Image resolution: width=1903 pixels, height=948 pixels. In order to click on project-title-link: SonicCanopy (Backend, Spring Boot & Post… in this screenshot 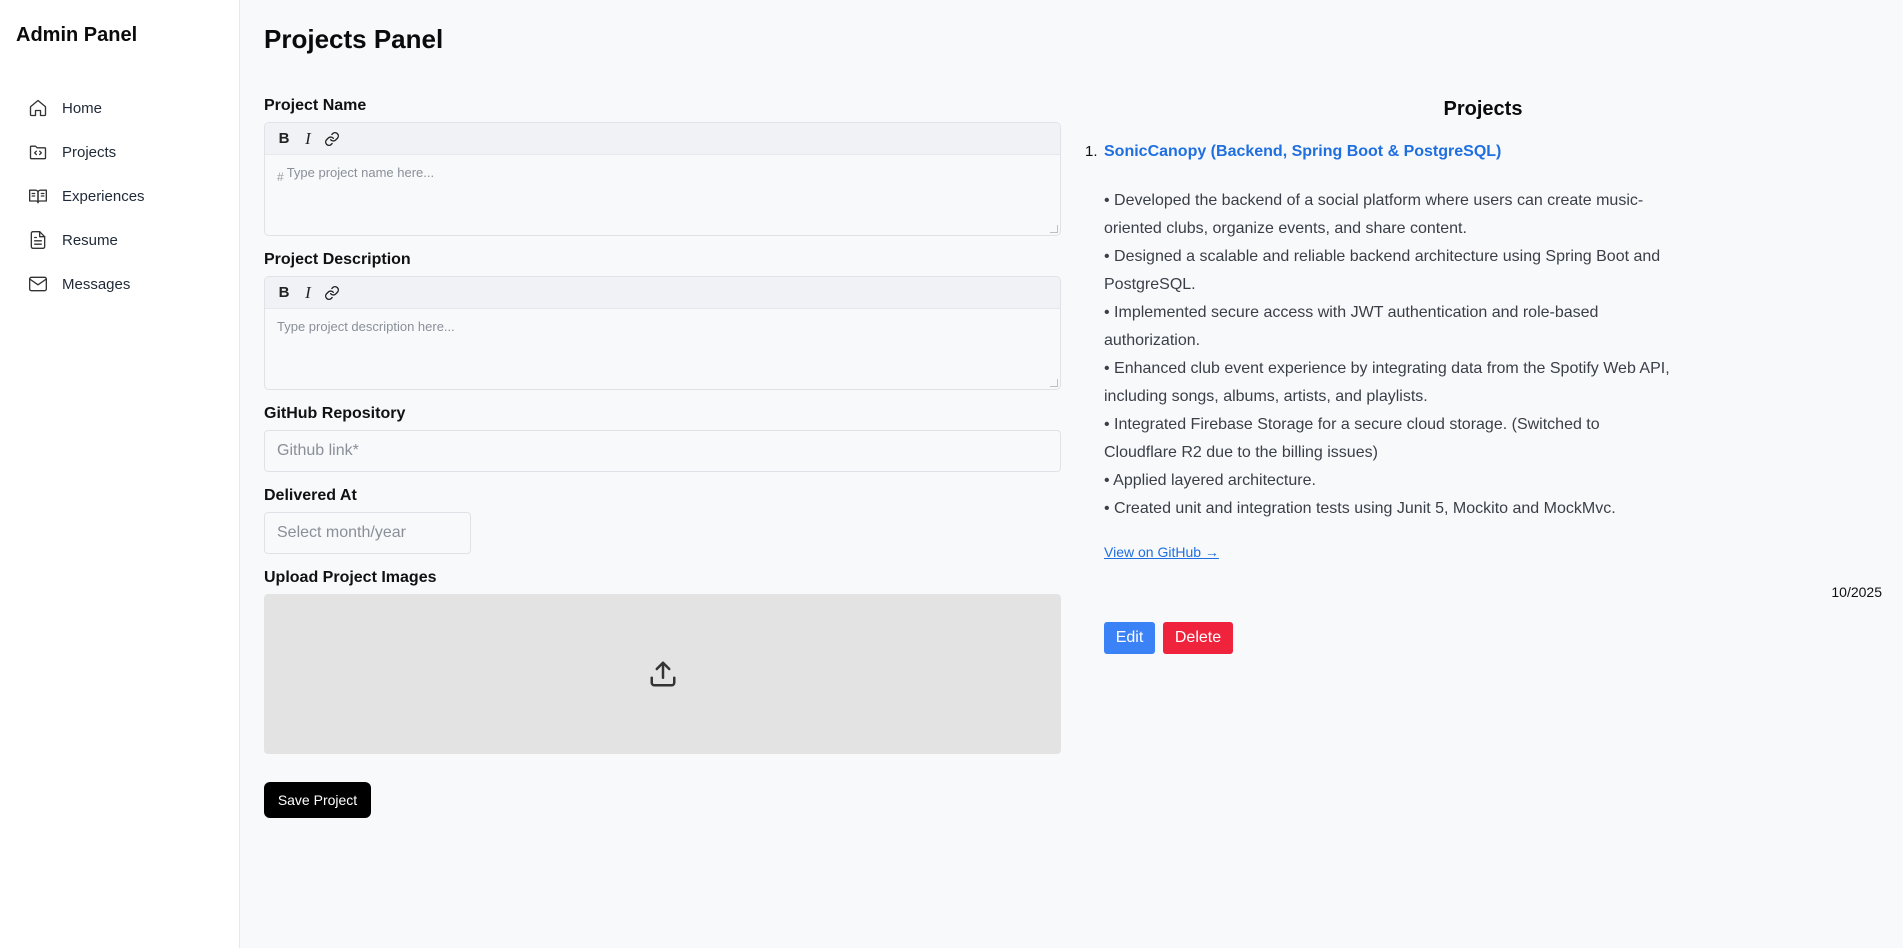, I will do `click(1302, 152)`.